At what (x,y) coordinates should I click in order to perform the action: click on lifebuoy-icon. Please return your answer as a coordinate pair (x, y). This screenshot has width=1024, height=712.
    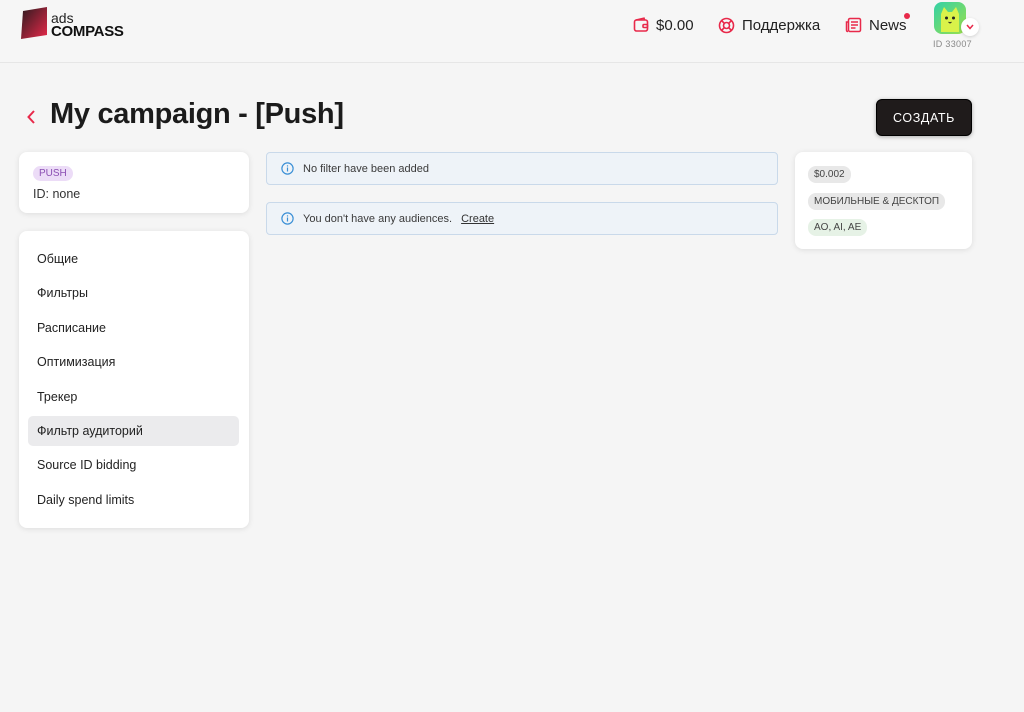
    Looking at the image, I should click on (726, 25).